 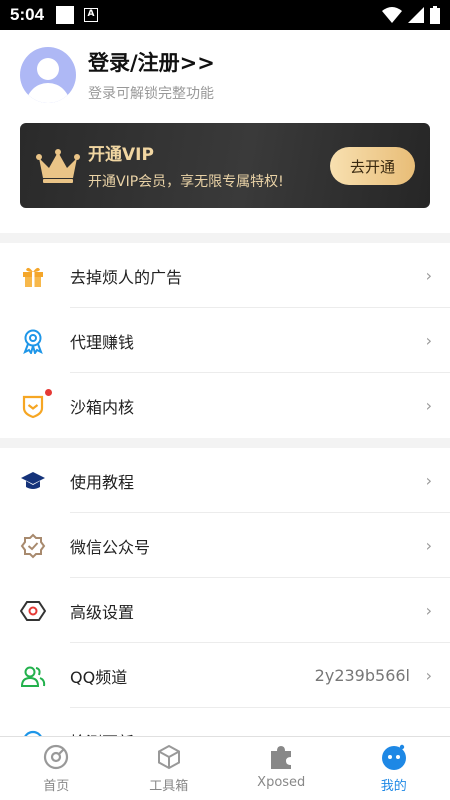 I want to click on badge-check-icon, so click(x=33, y=546).